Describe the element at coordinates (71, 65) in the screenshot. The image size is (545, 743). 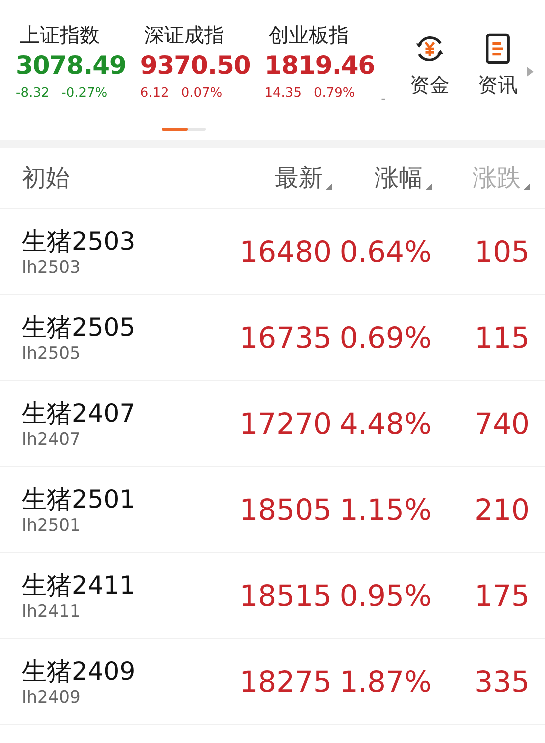
I see `index-value: 3078.49` at that location.